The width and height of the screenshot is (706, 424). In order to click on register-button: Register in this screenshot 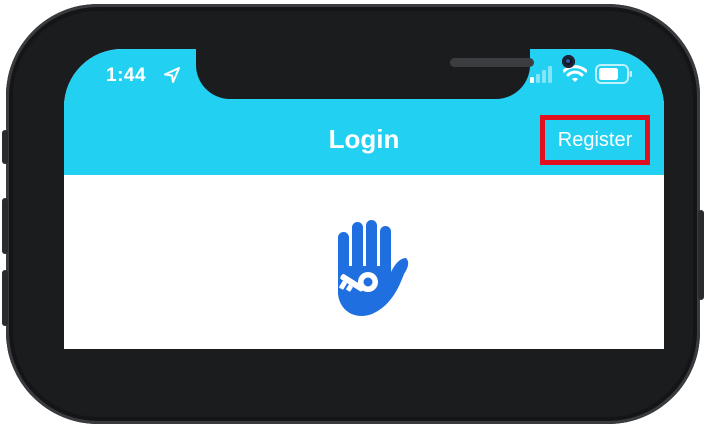, I will do `click(595, 140)`.